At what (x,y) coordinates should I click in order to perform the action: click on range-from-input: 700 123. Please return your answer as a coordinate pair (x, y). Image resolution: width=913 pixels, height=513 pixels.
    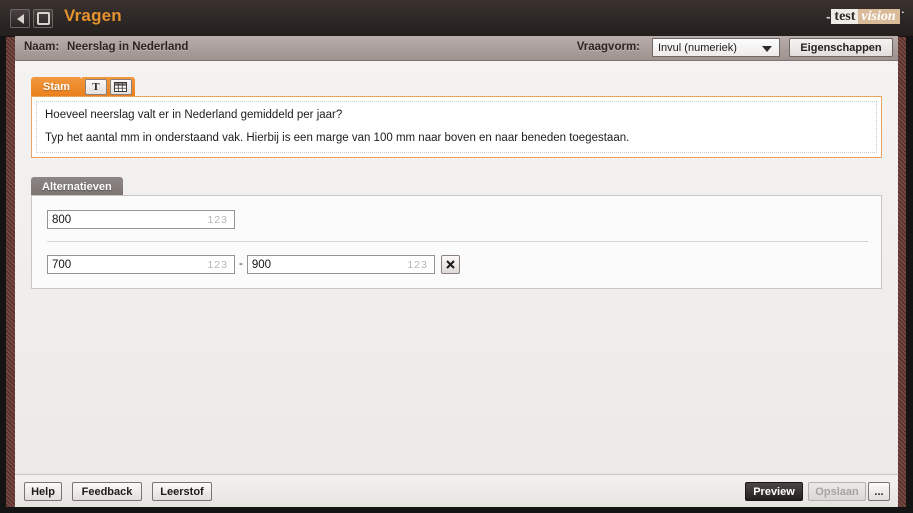
    Looking at the image, I should click on (141, 264).